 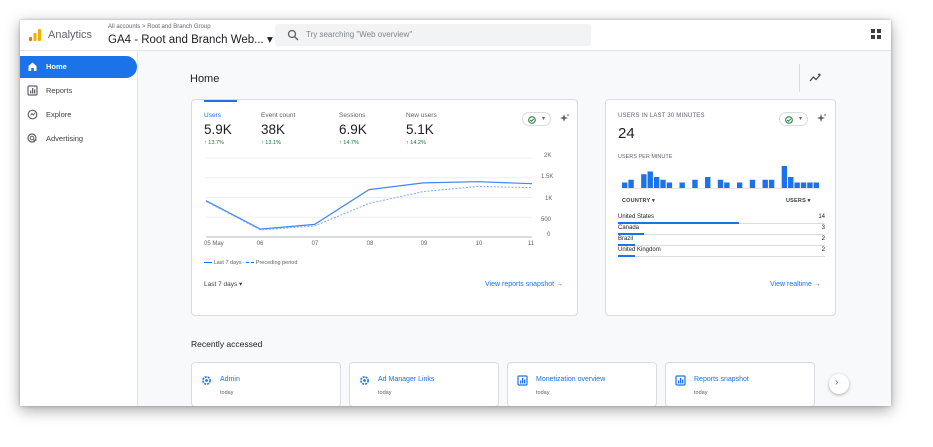 I want to click on country-name: United States, so click(x=636, y=217).